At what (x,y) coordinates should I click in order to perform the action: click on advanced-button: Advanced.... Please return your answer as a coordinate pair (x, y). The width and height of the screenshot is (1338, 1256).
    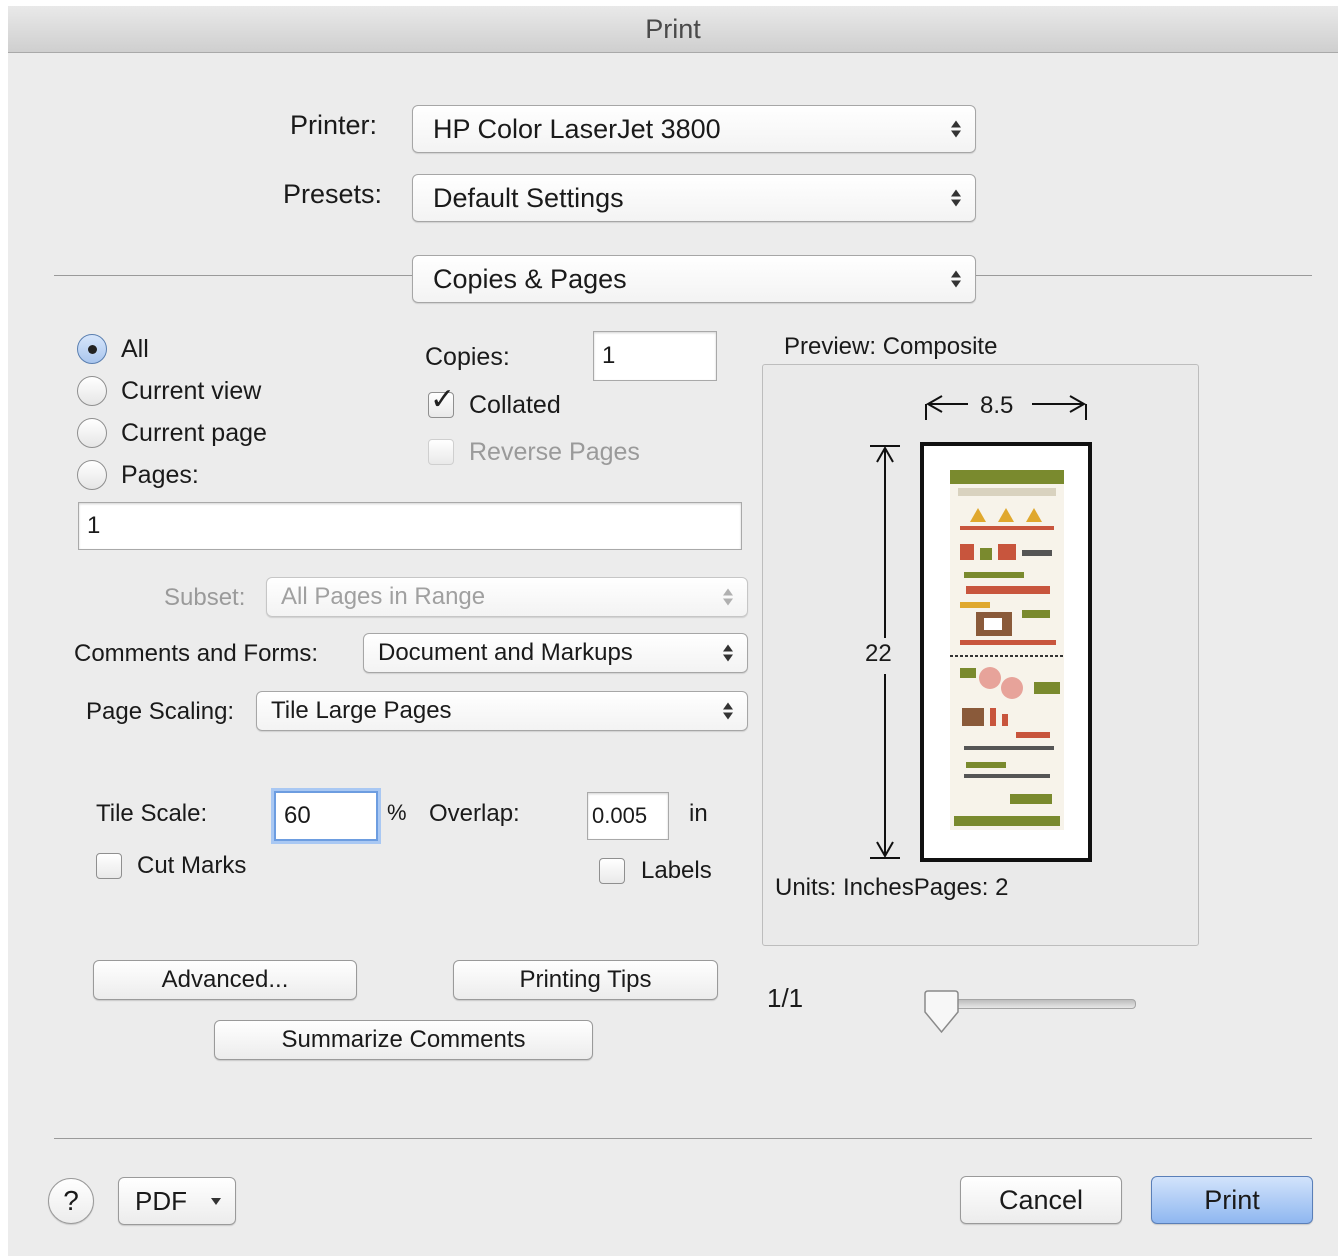
    Looking at the image, I should click on (225, 980).